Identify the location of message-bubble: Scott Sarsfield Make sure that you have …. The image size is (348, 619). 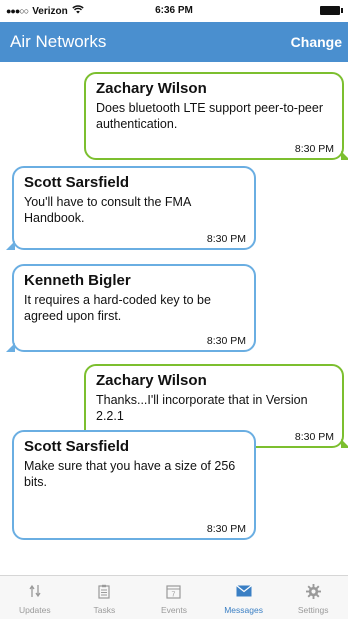
(134, 485).